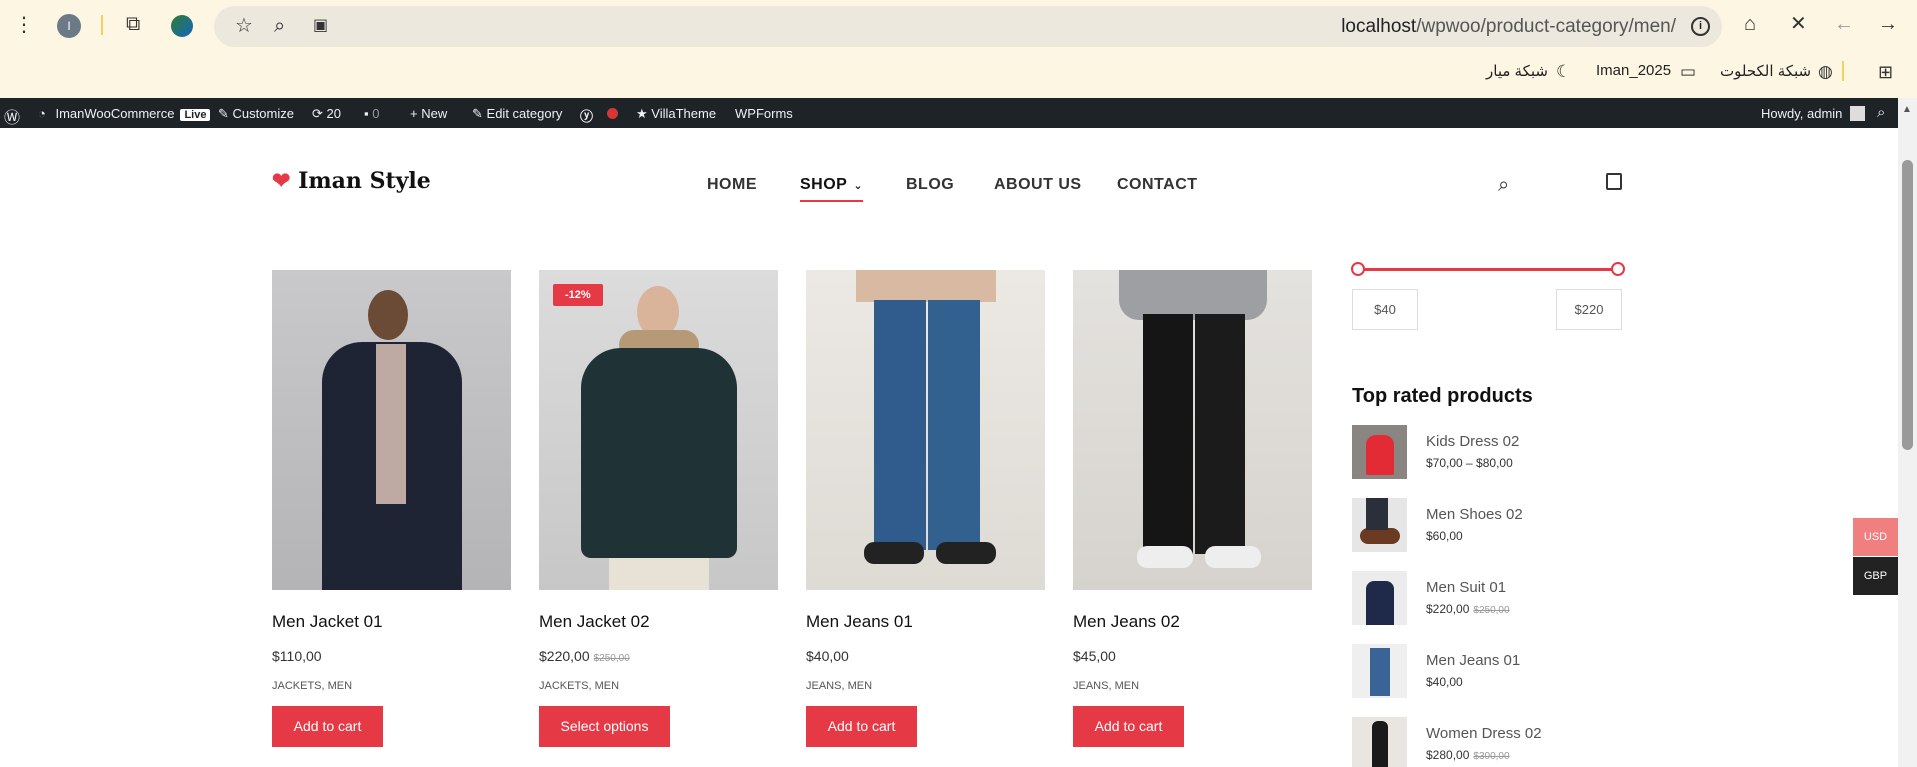  I want to click on price-slider-track, so click(1487, 269).